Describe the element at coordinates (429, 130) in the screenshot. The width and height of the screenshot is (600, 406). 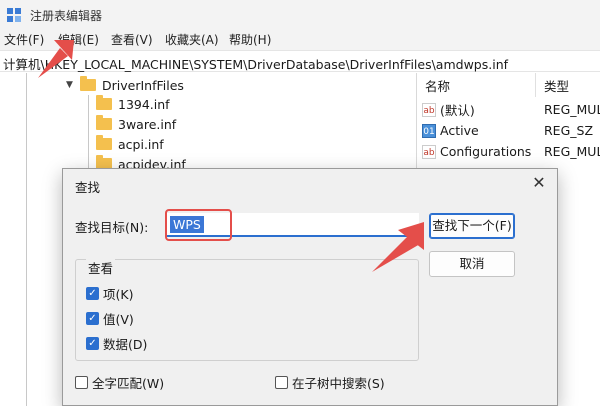
I see `binary-value-icon: 01` at that location.